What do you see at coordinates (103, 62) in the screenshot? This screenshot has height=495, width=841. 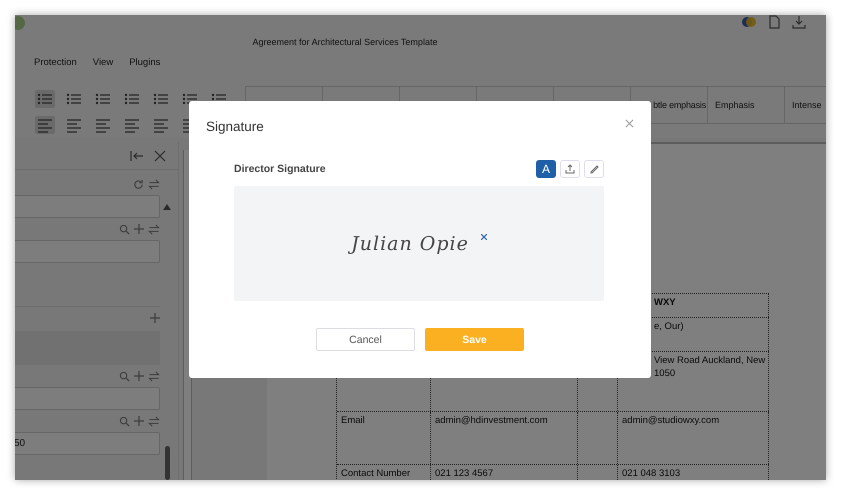 I see `menu-item: View` at bounding box center [103, 62].